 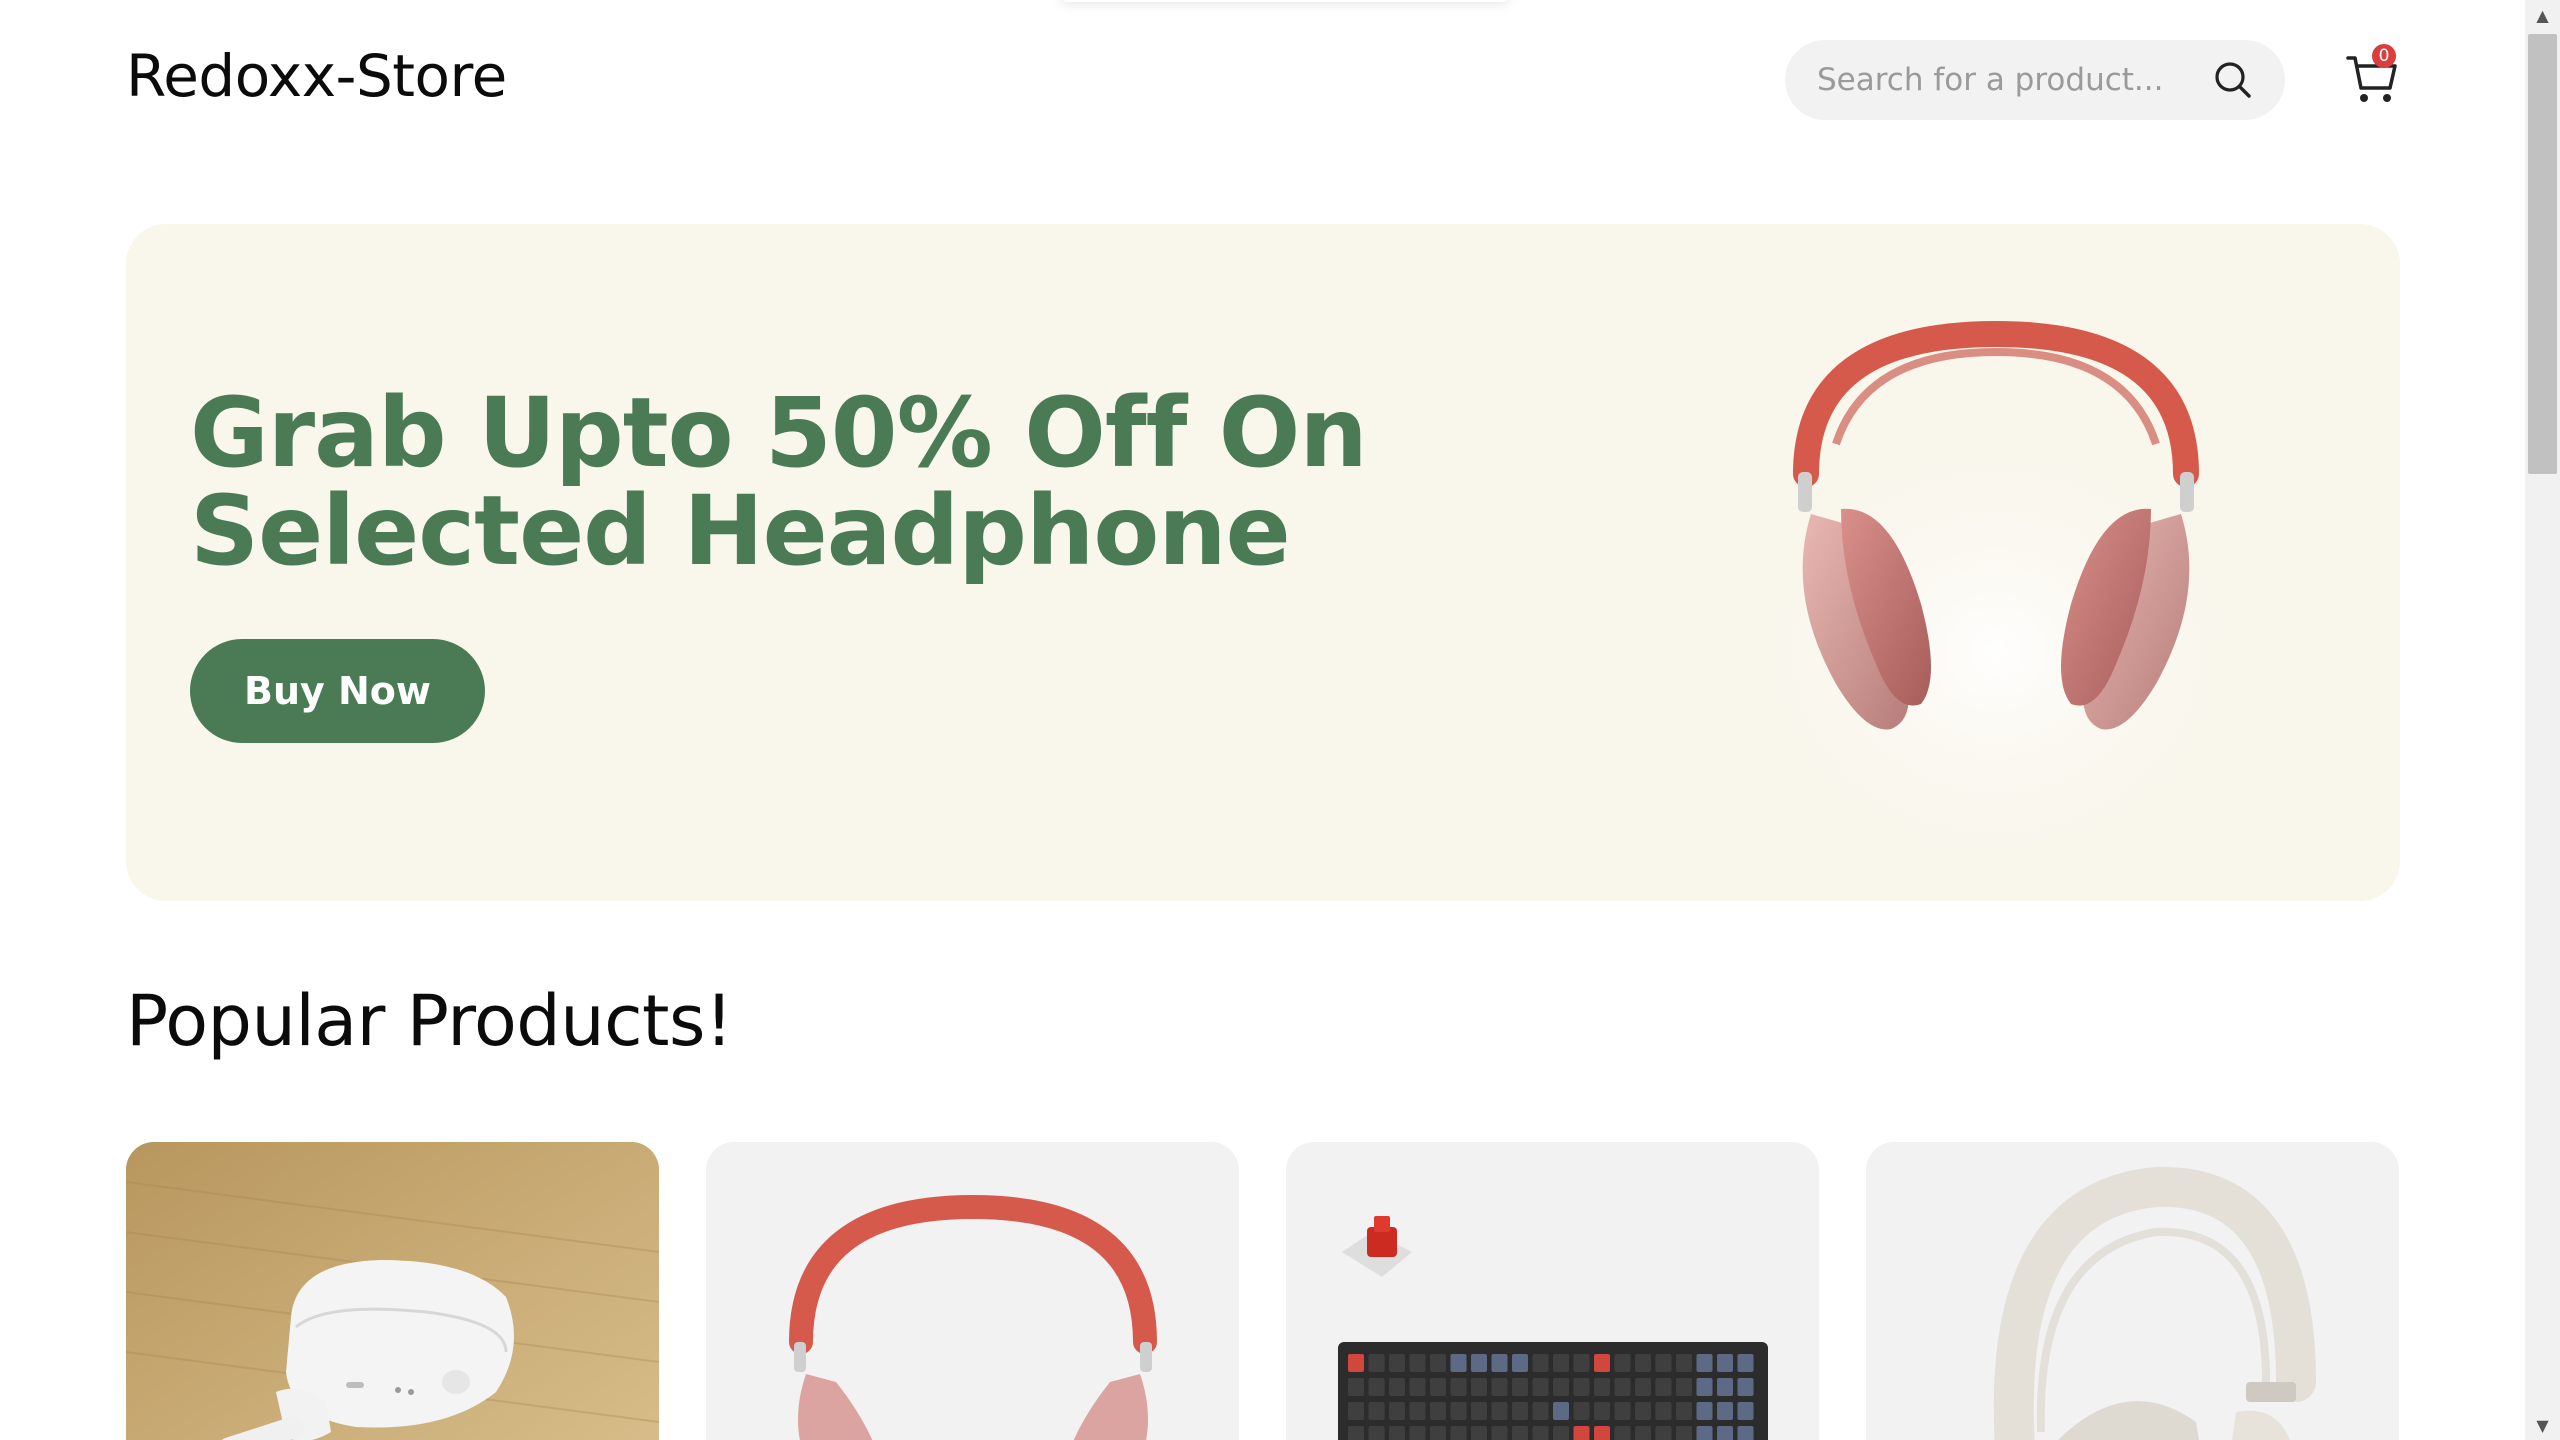 What do you see at coordinates (2542, 15) in the screenshot?
I see `scroll-up-arrow: ▲` at bounding box center [2542, 15].